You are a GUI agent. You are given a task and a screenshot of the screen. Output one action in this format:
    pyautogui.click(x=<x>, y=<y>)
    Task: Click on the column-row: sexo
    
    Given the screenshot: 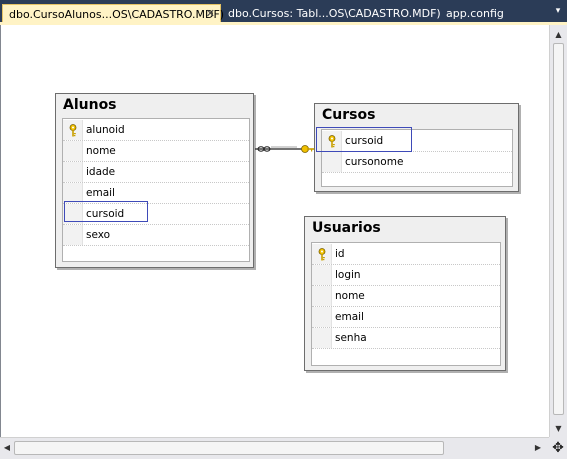 What is the action you would take?
    pyautogui.click(x=156, y=235)
    